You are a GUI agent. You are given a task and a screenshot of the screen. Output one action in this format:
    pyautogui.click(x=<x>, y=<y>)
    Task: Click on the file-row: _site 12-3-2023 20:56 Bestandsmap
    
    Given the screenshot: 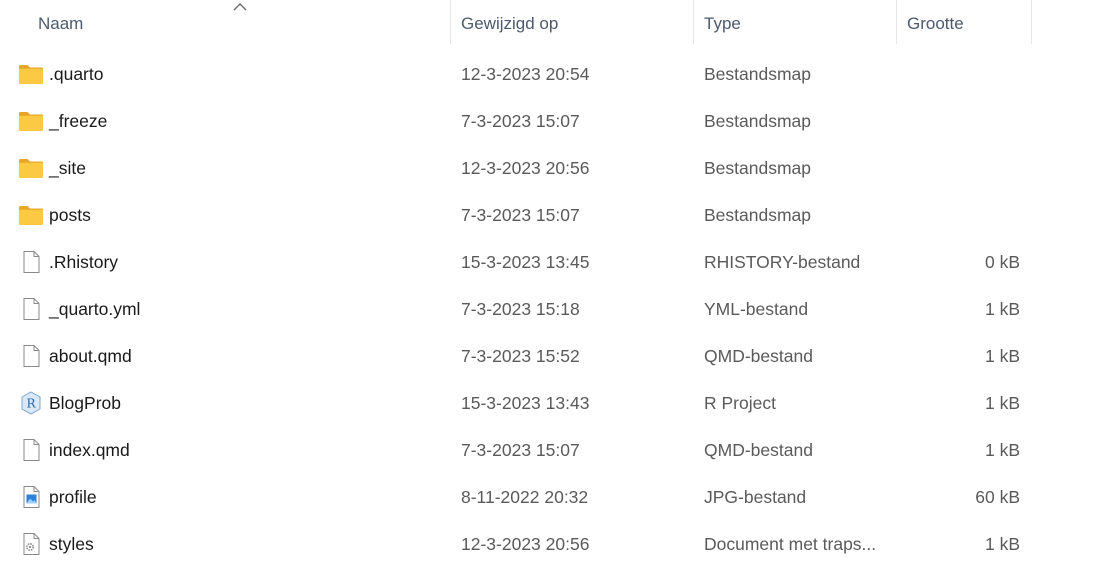 What is the action you would take?
    pyautogui.click(x=557, y=168)
    